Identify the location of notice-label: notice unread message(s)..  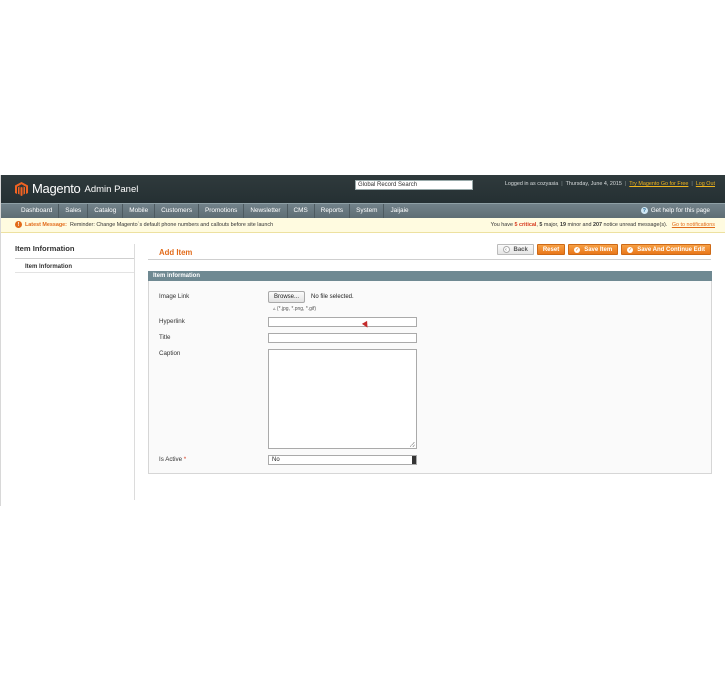
(635, 225).